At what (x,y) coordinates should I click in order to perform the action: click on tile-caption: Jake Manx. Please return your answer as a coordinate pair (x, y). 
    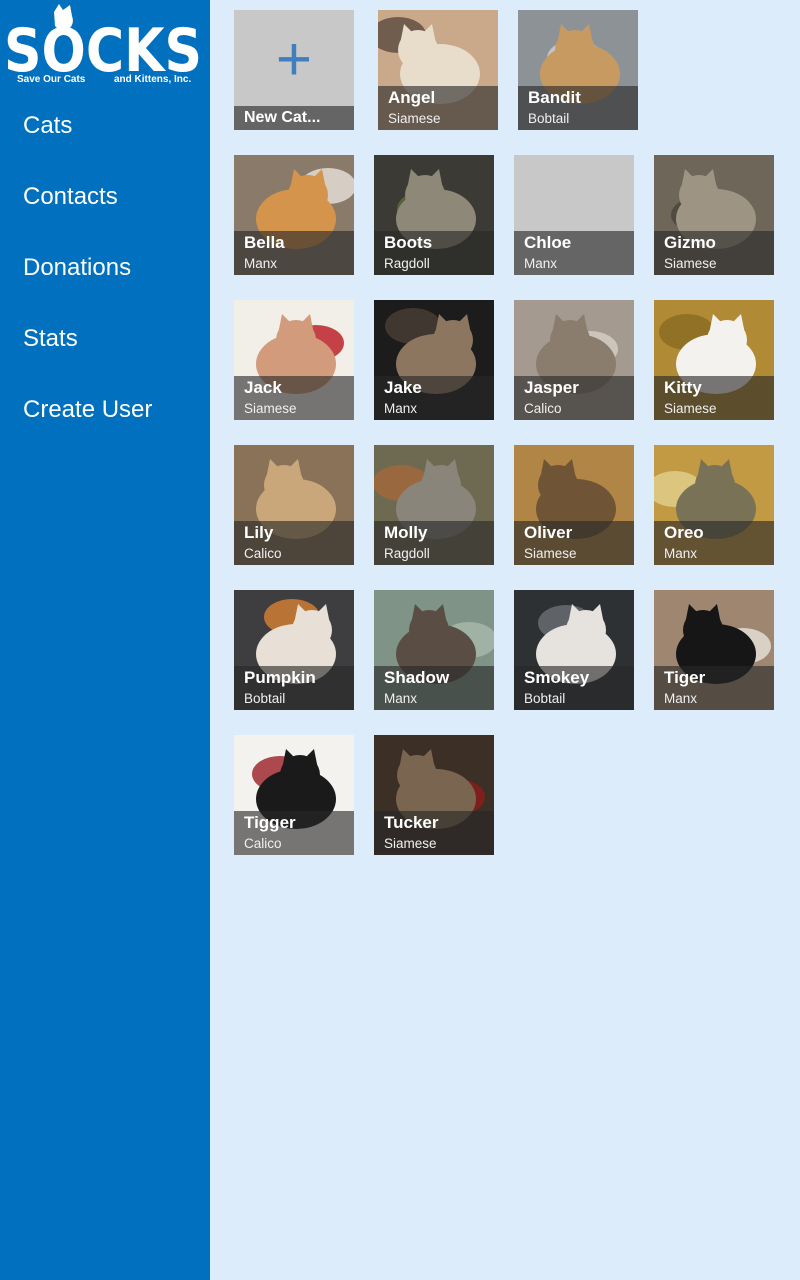
    Looking at the image, I should click on (434, 398).